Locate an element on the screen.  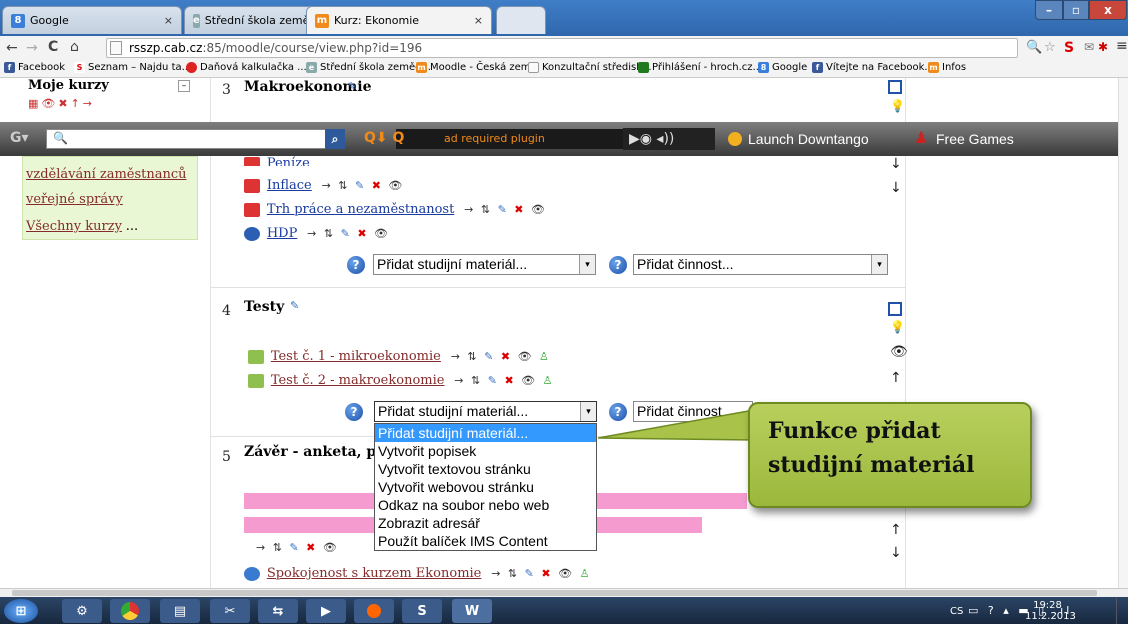
language-indicator: CS is located at coordinates (956, 611).